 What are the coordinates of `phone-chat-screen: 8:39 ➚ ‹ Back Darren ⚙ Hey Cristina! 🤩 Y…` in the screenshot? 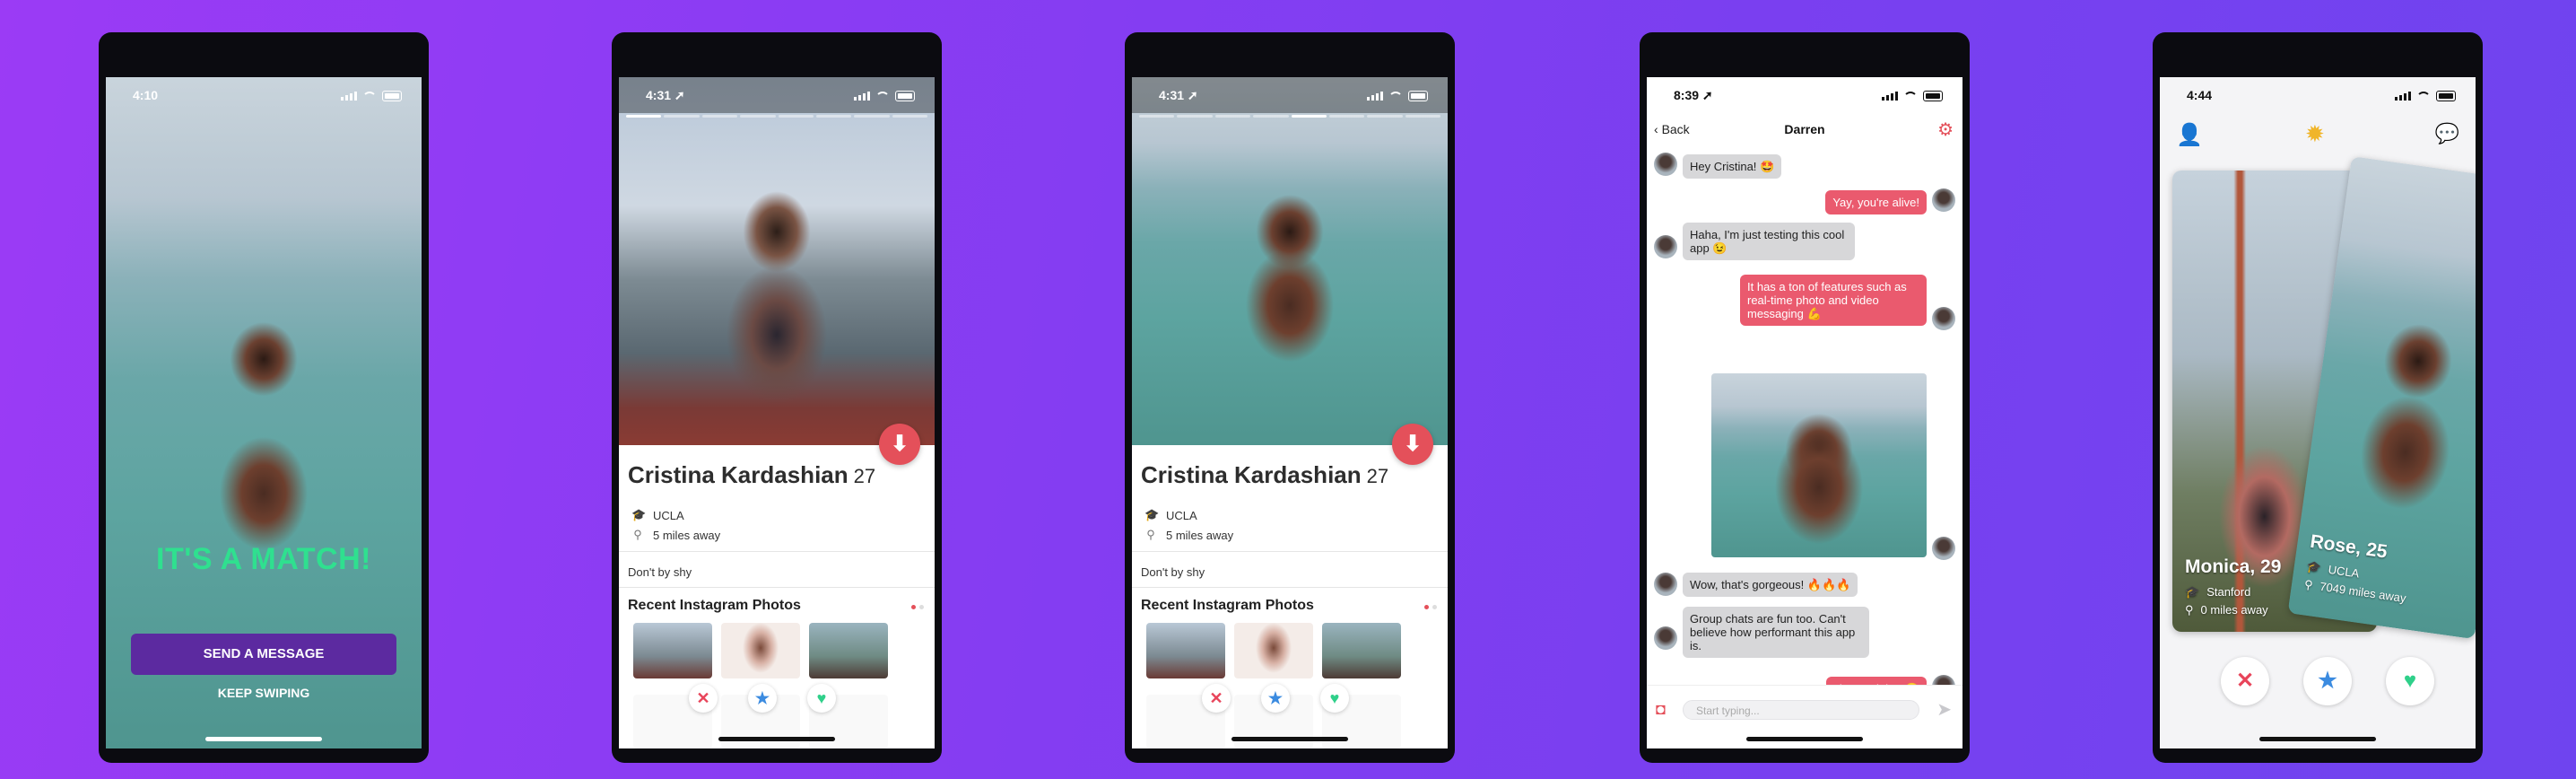 It's located at (1805, 398).